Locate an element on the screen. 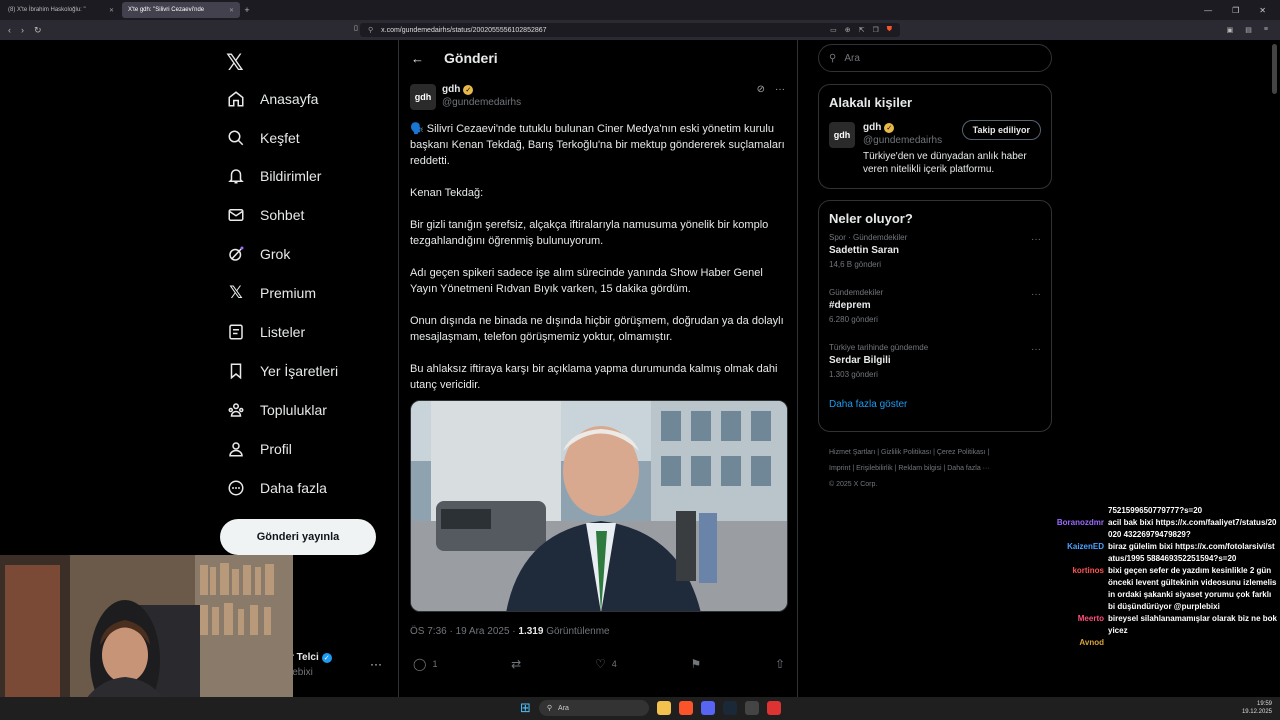 The image size is (1280, 720). nav-messages: Sohbet is located at coordinates (265, 215).